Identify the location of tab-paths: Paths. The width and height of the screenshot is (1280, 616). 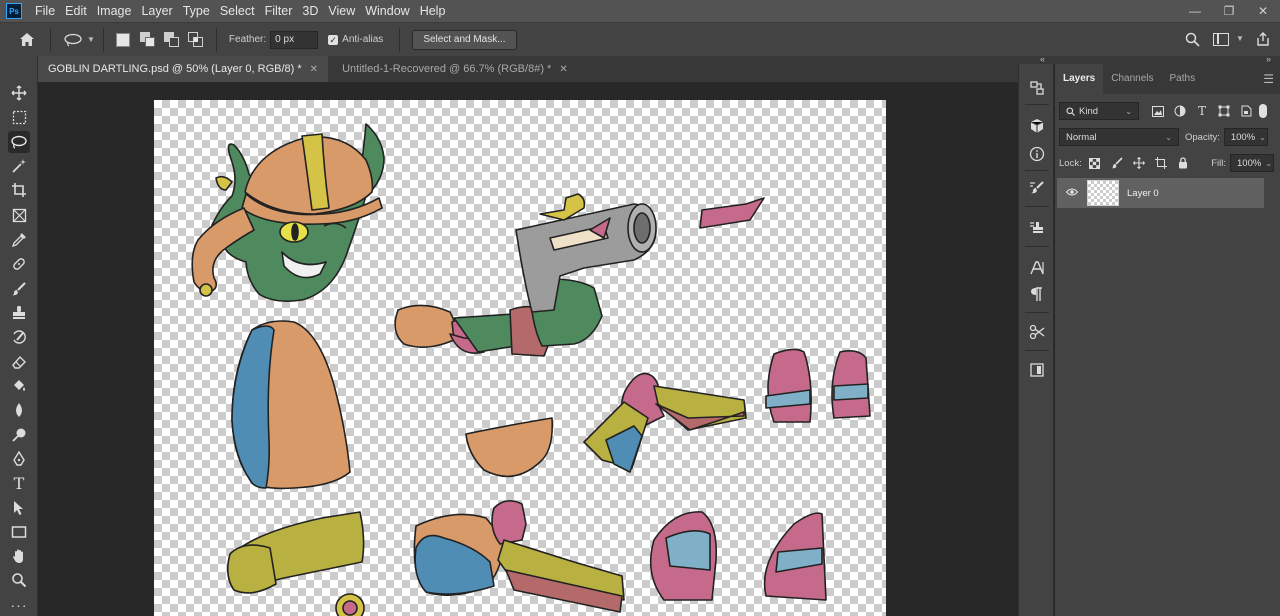
(1183, 79).